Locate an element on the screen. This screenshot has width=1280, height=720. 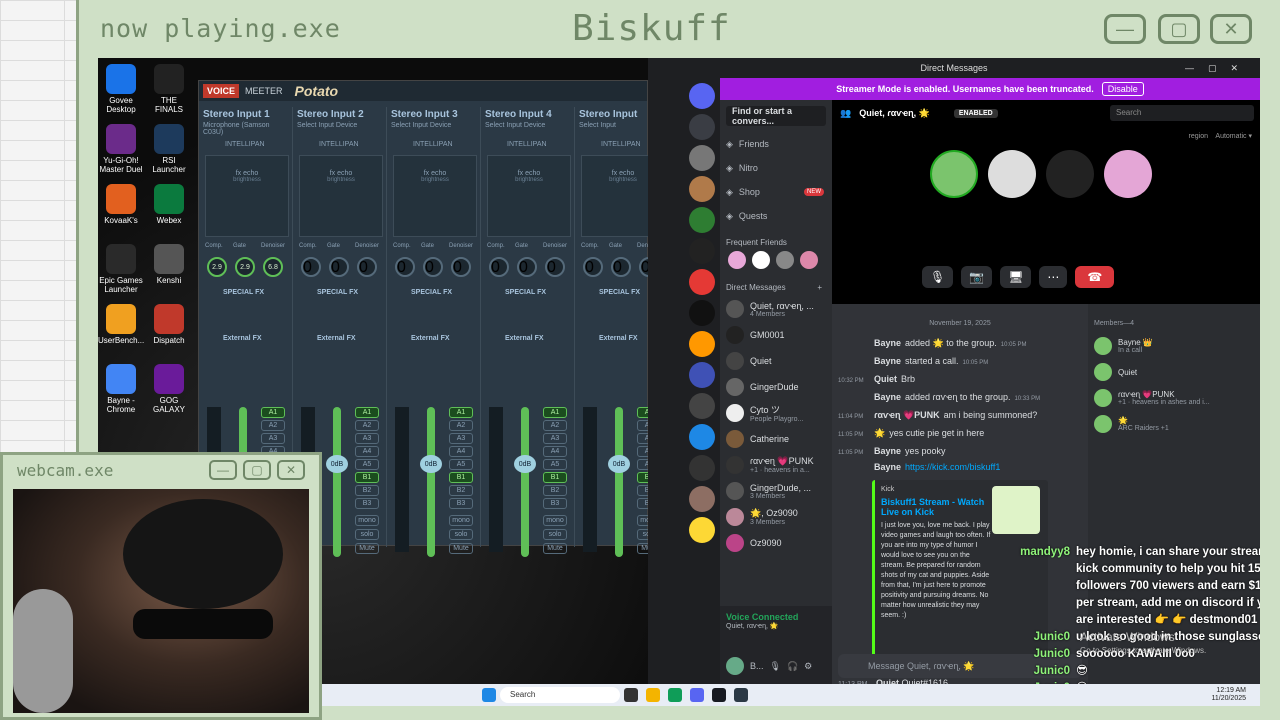
dm-list-item: Oz9090 is located at coordinates (776, 543).